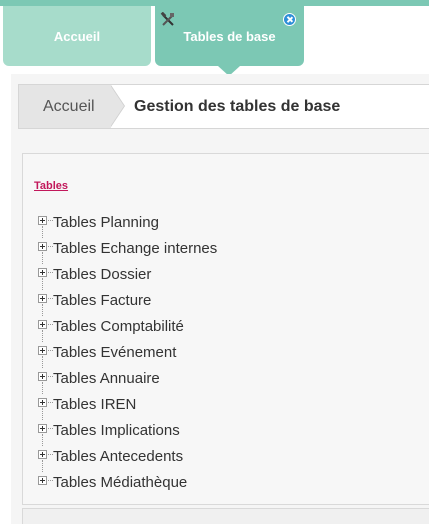 The width and height of the screenshot is (429, 524). I want to click on tree-item-label: Tables Echange internes, so click(135, 248).